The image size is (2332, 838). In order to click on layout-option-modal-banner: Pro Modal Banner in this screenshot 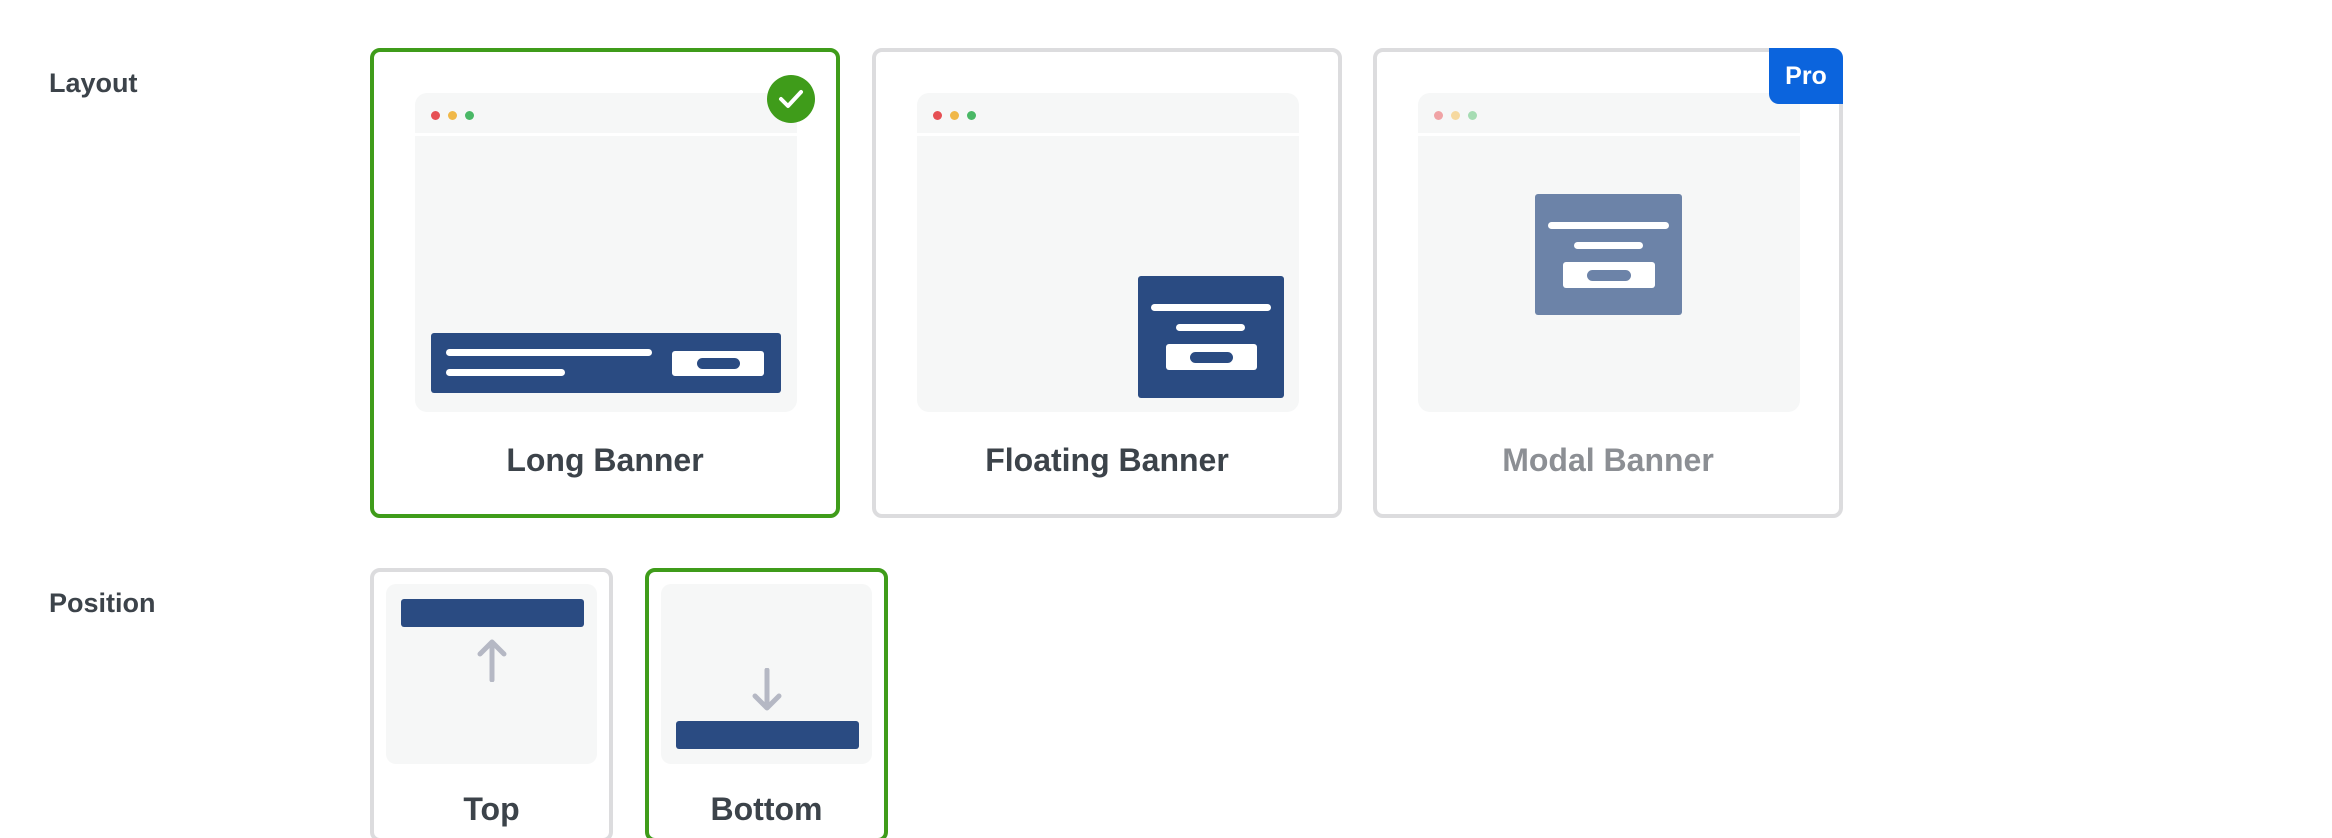, I will do `click(1608, 283)`.